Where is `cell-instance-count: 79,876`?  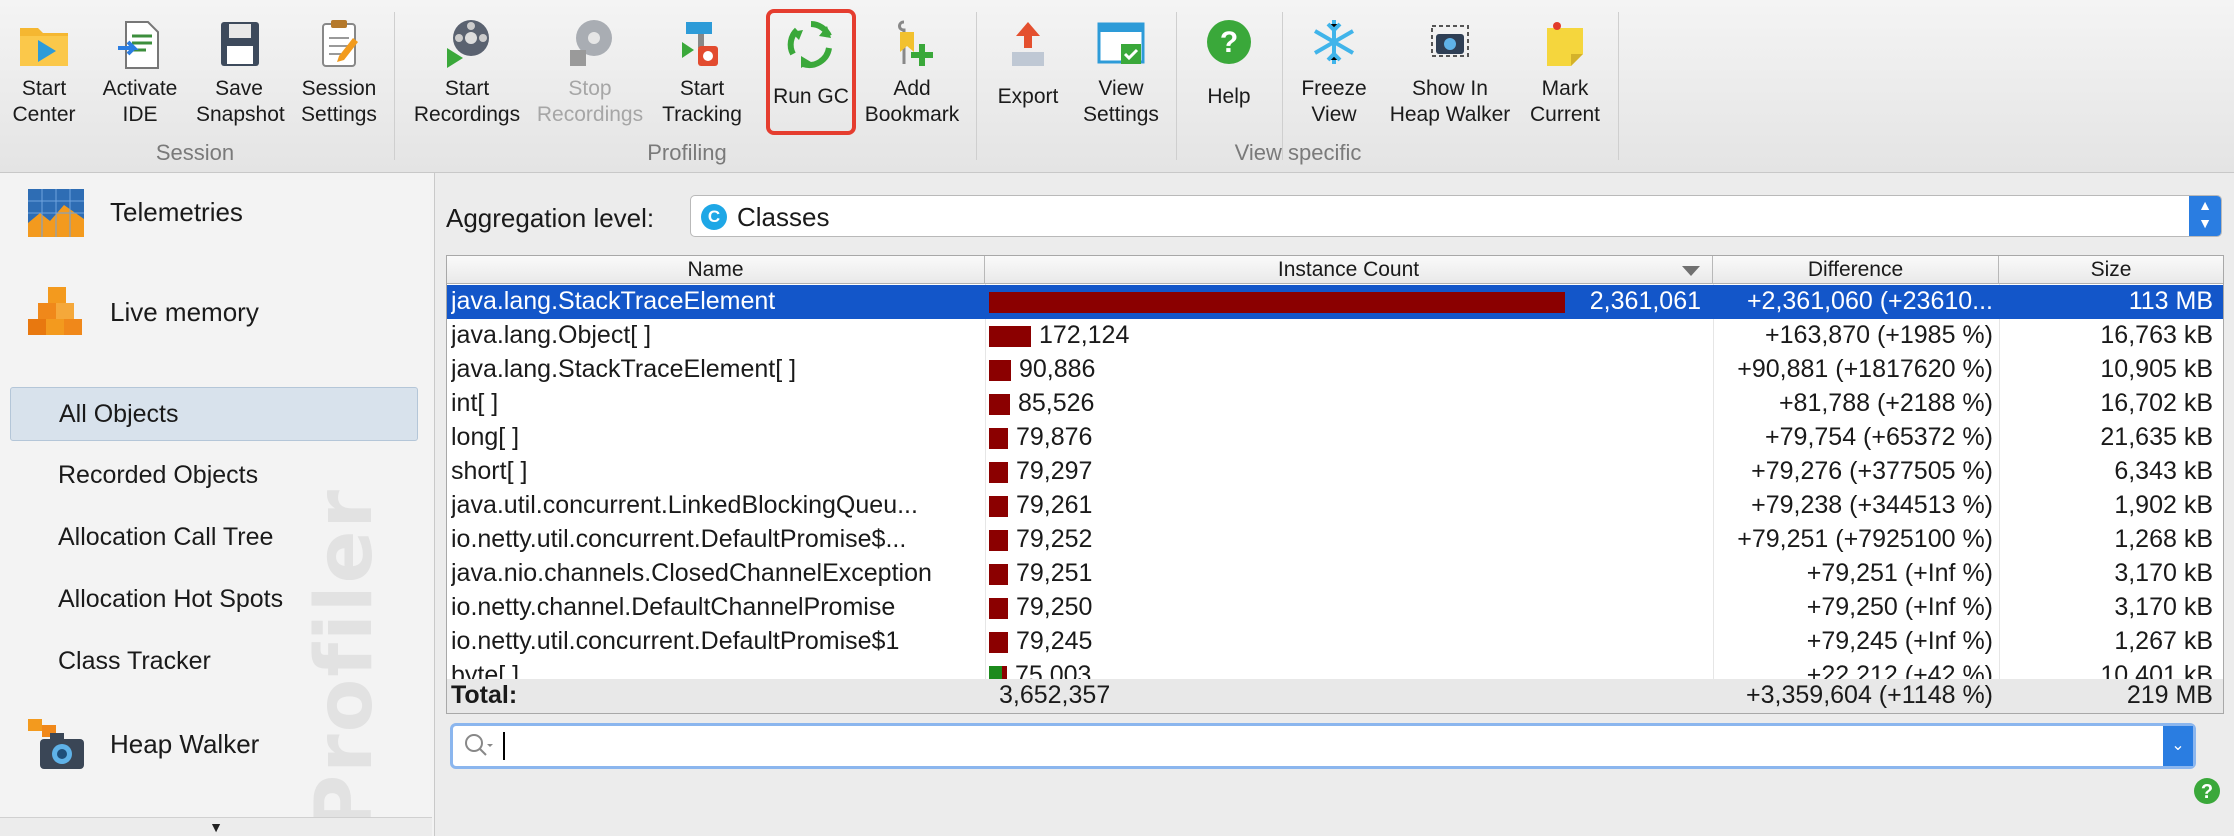
cell-instance-count: 79,876 is located at coordinates (1349, 438).